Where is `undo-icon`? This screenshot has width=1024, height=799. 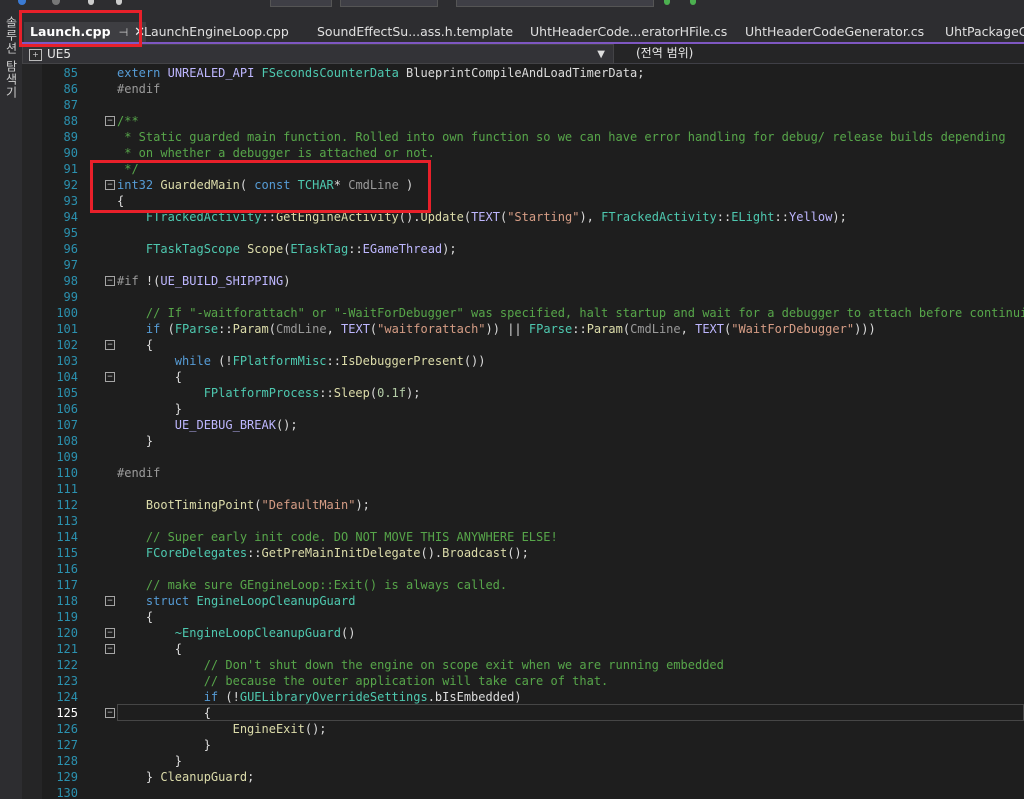
undo-icon is located at coordinates (119, 2).